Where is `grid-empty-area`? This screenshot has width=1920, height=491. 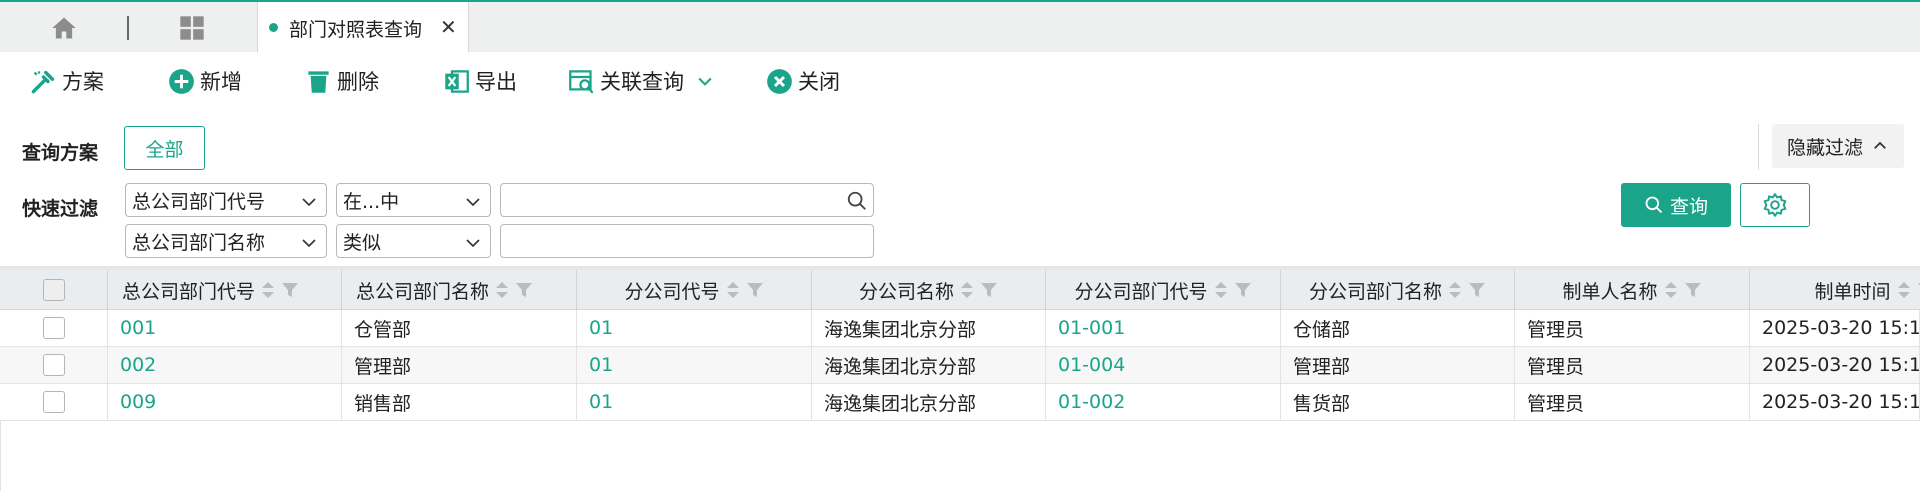 grid-empty-area is located at coordinates (960, 456).